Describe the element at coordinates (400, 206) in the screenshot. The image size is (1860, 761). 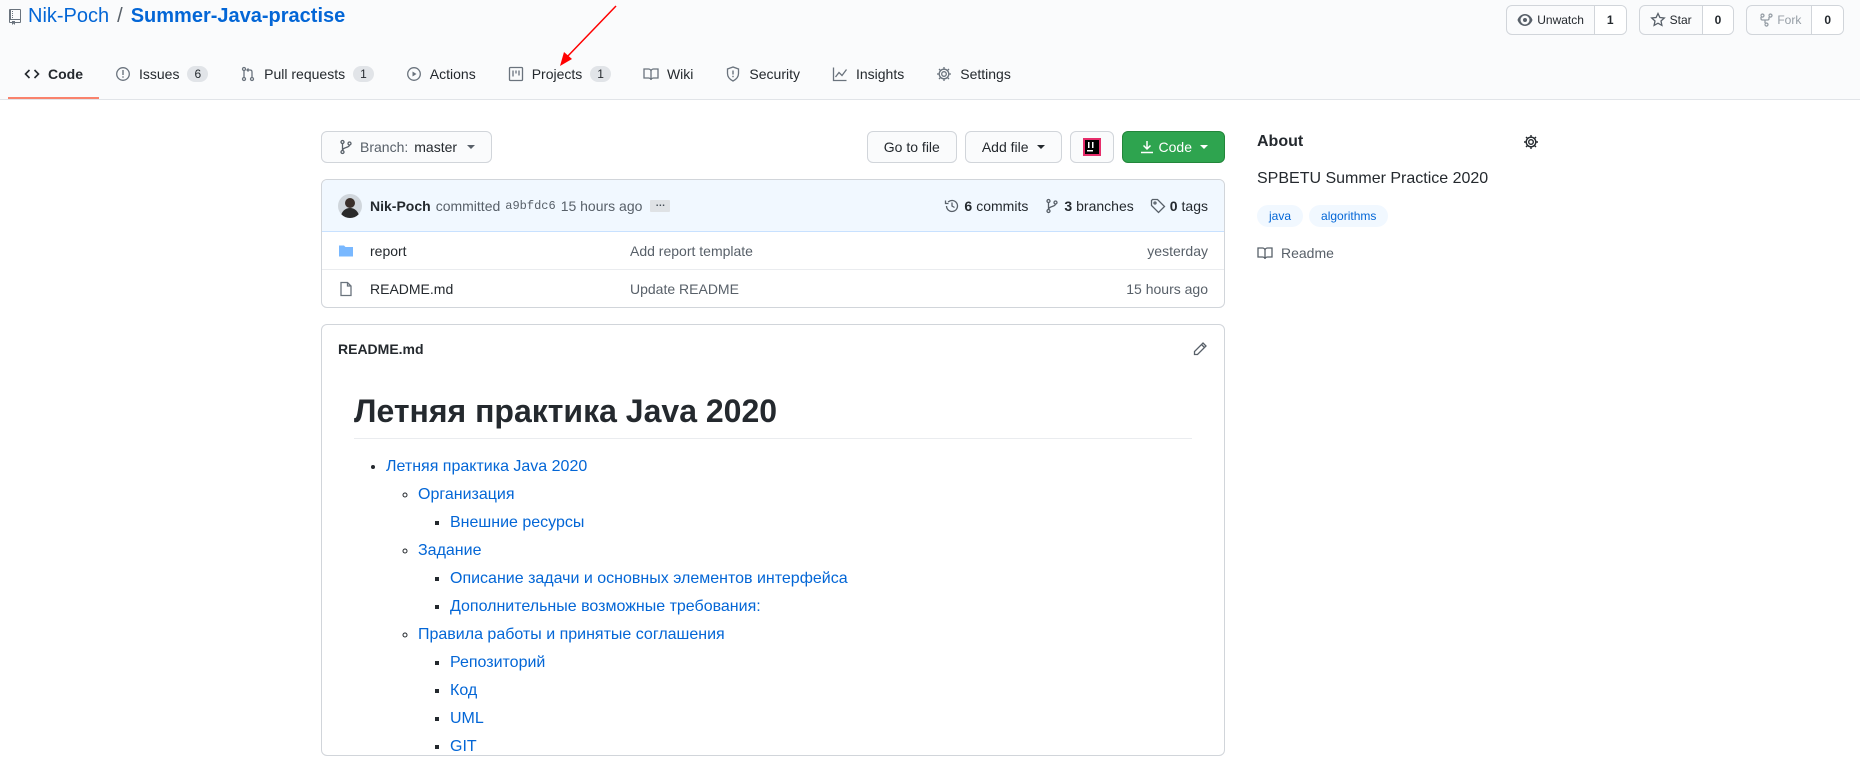
I see `commit-author-link: Nik-Poch` at that location.